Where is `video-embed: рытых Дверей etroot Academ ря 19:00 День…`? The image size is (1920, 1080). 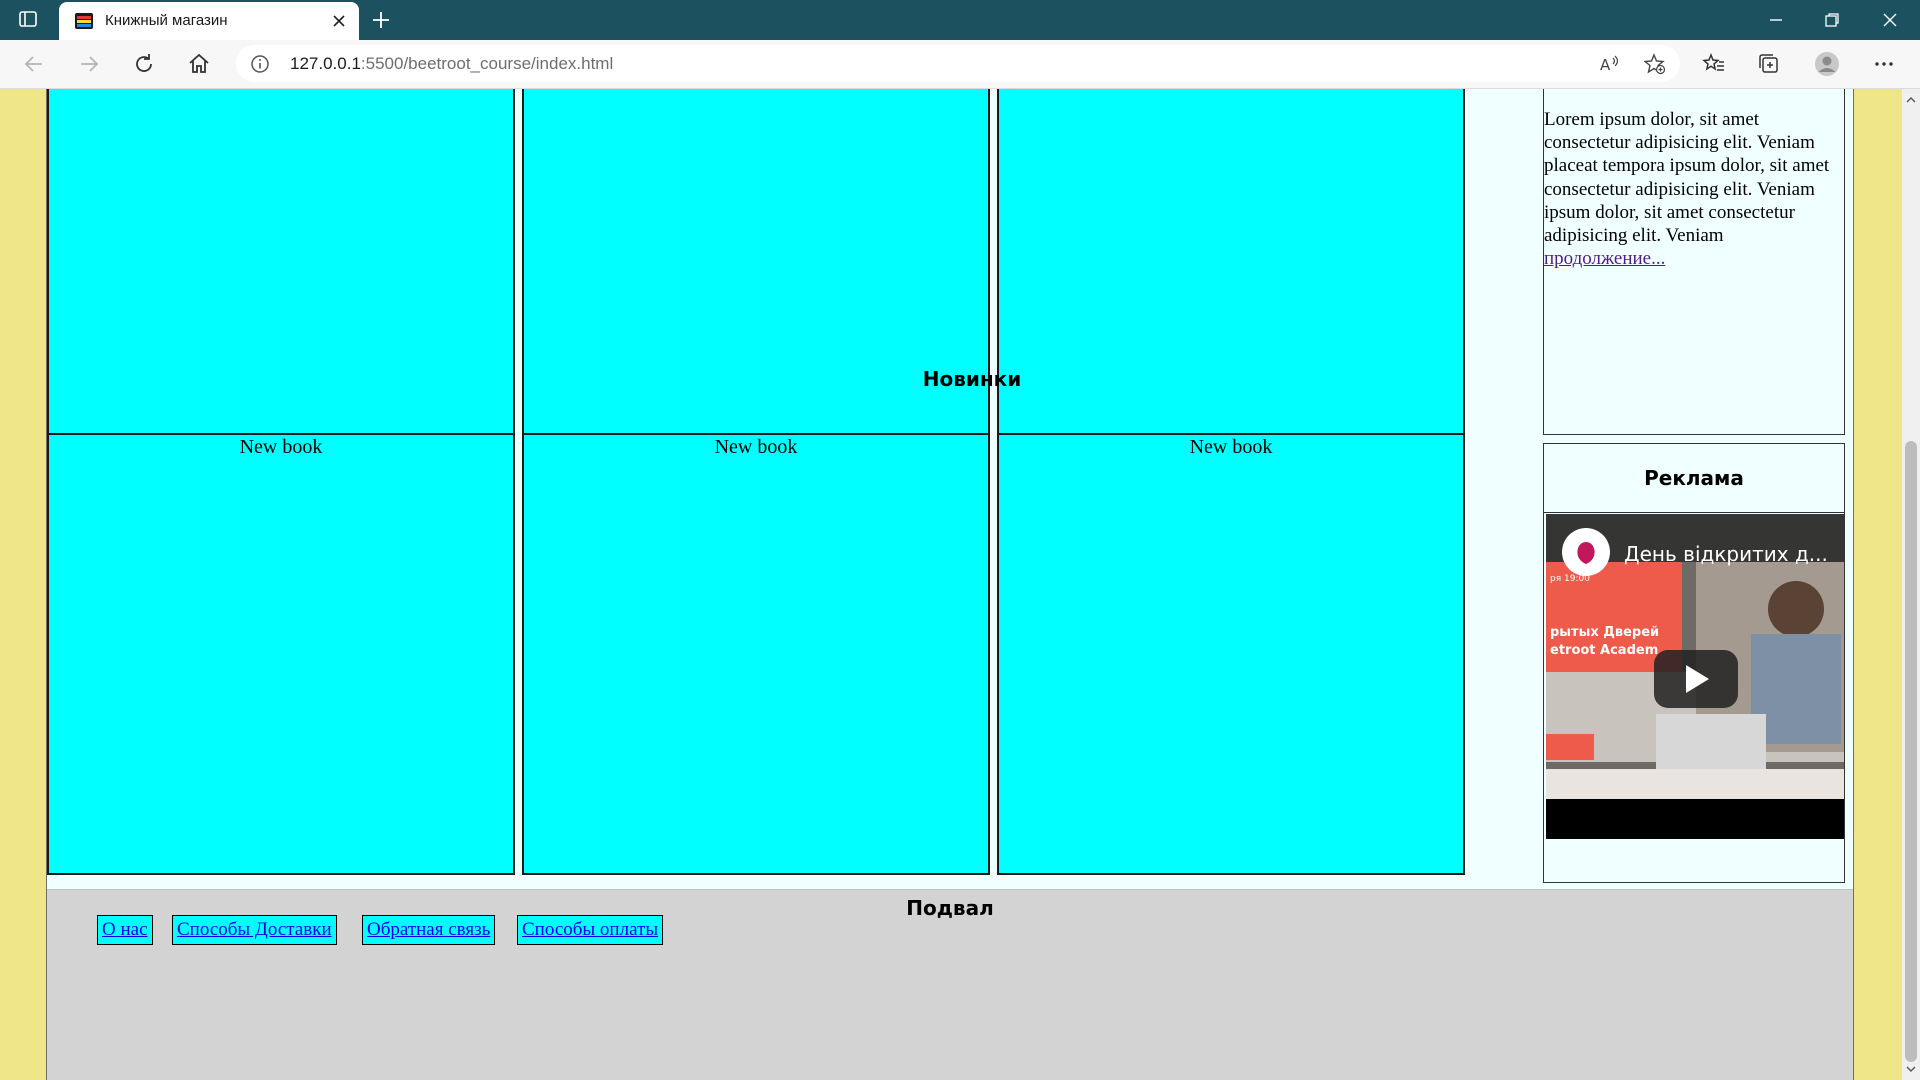 video-embed: рытых Дверей etroot Academ ря 19:00 День… is located at coordinates (1695, 676).